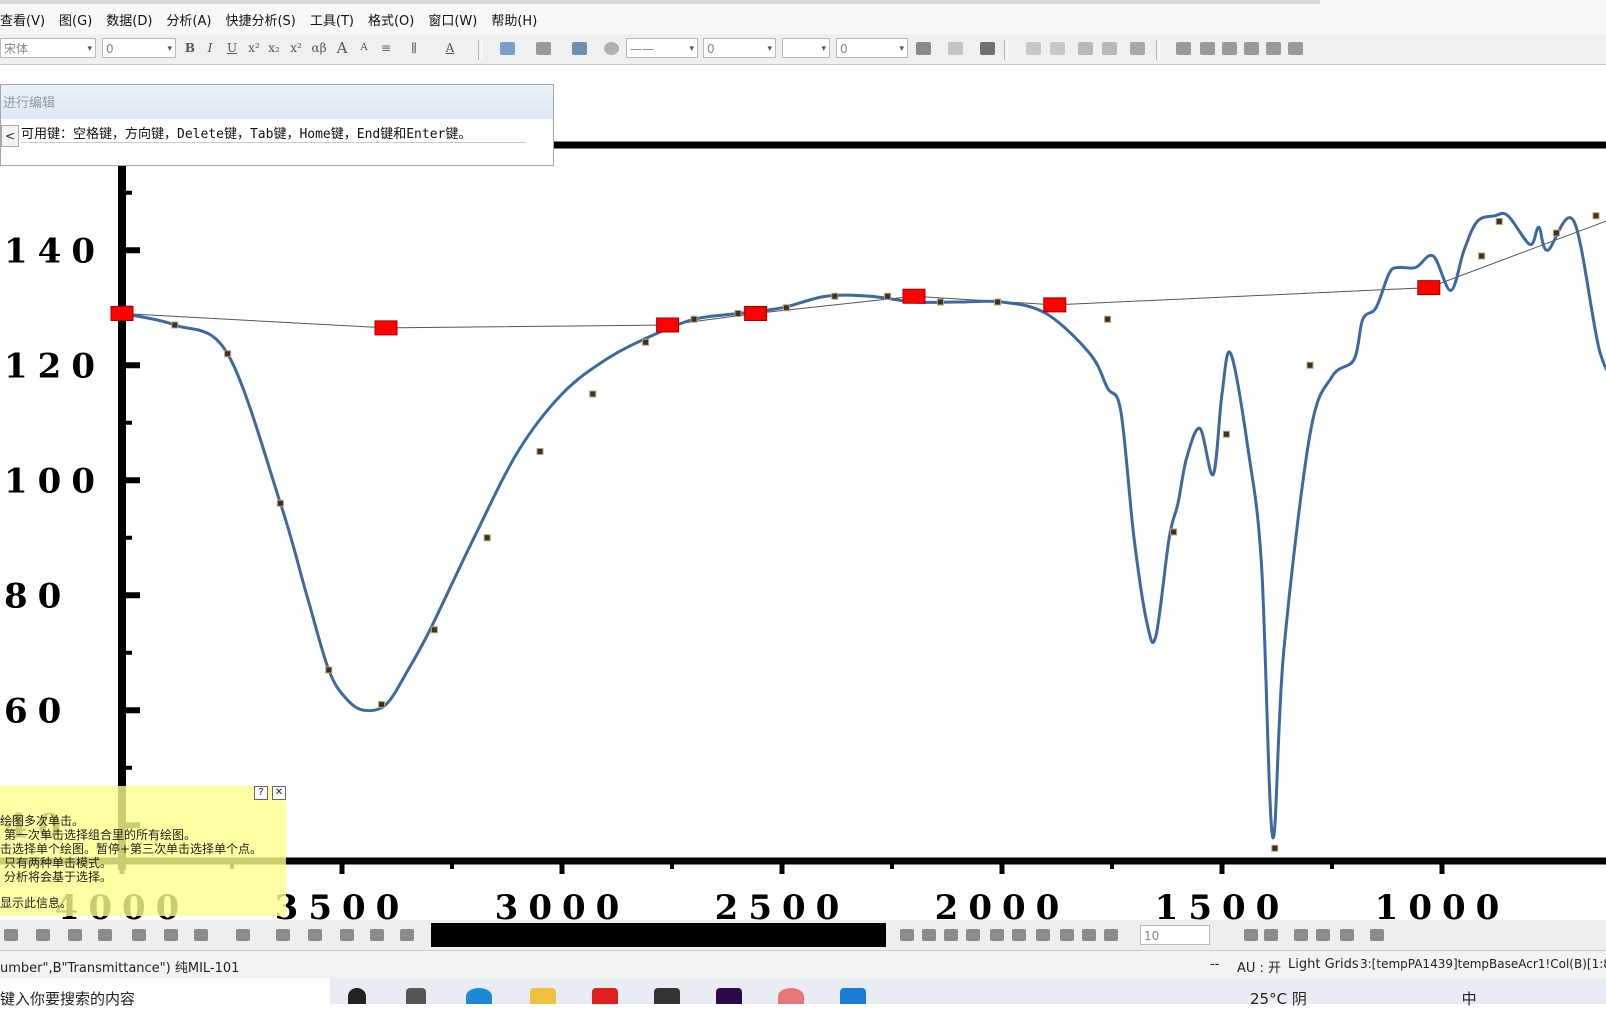 This screenshot has width=1606, height=1009. Describe the element at coordinates (729, 996) in the screenshot. I see `premiere-icon` at that location.